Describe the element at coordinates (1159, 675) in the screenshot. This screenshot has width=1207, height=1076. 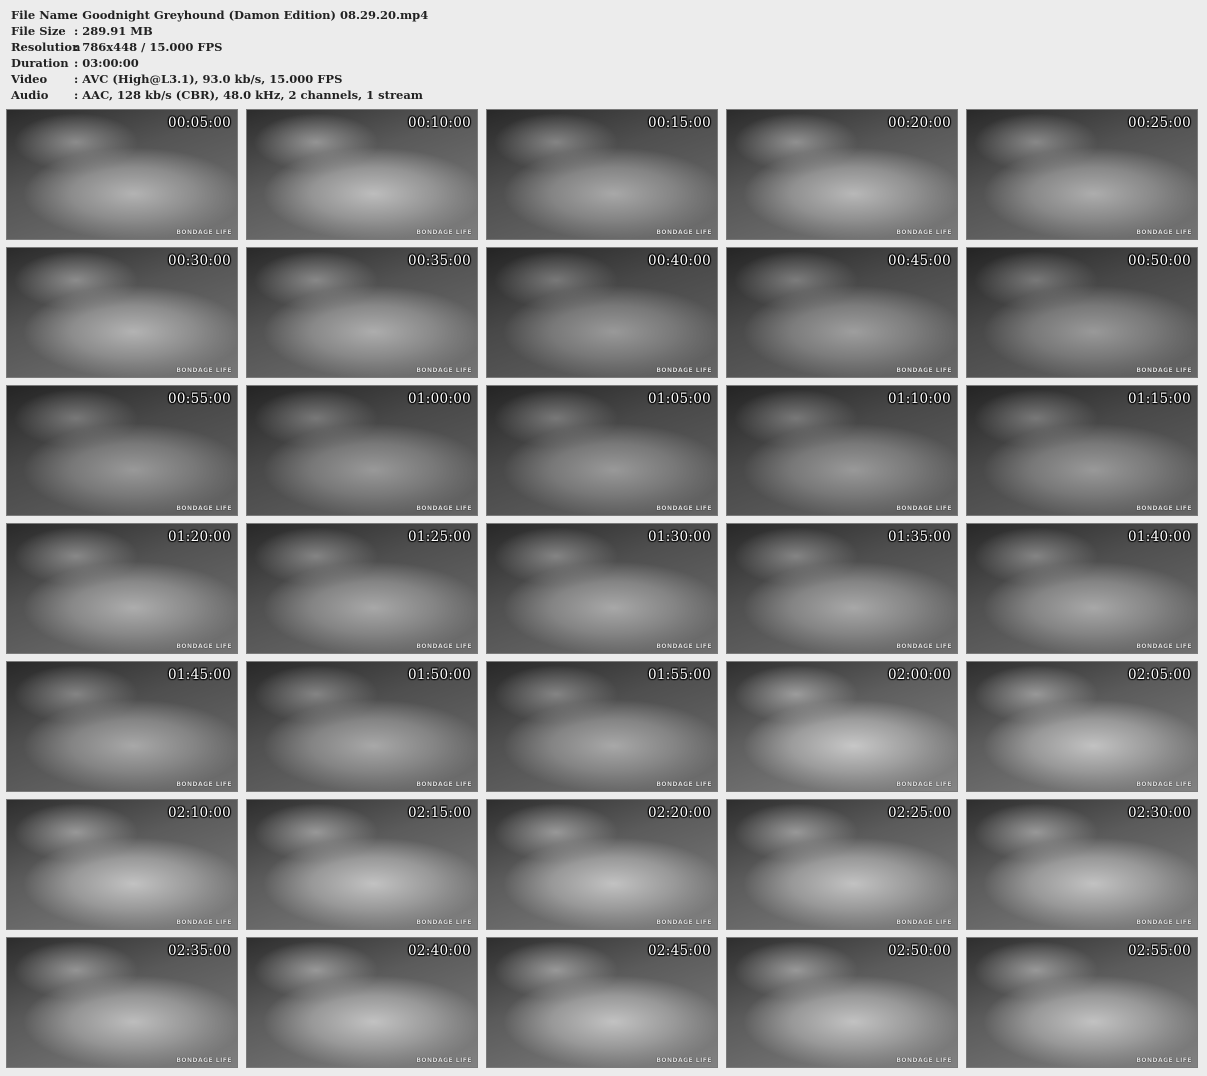
I see `thumbnail-timestamp: 02:05:00` at that location.